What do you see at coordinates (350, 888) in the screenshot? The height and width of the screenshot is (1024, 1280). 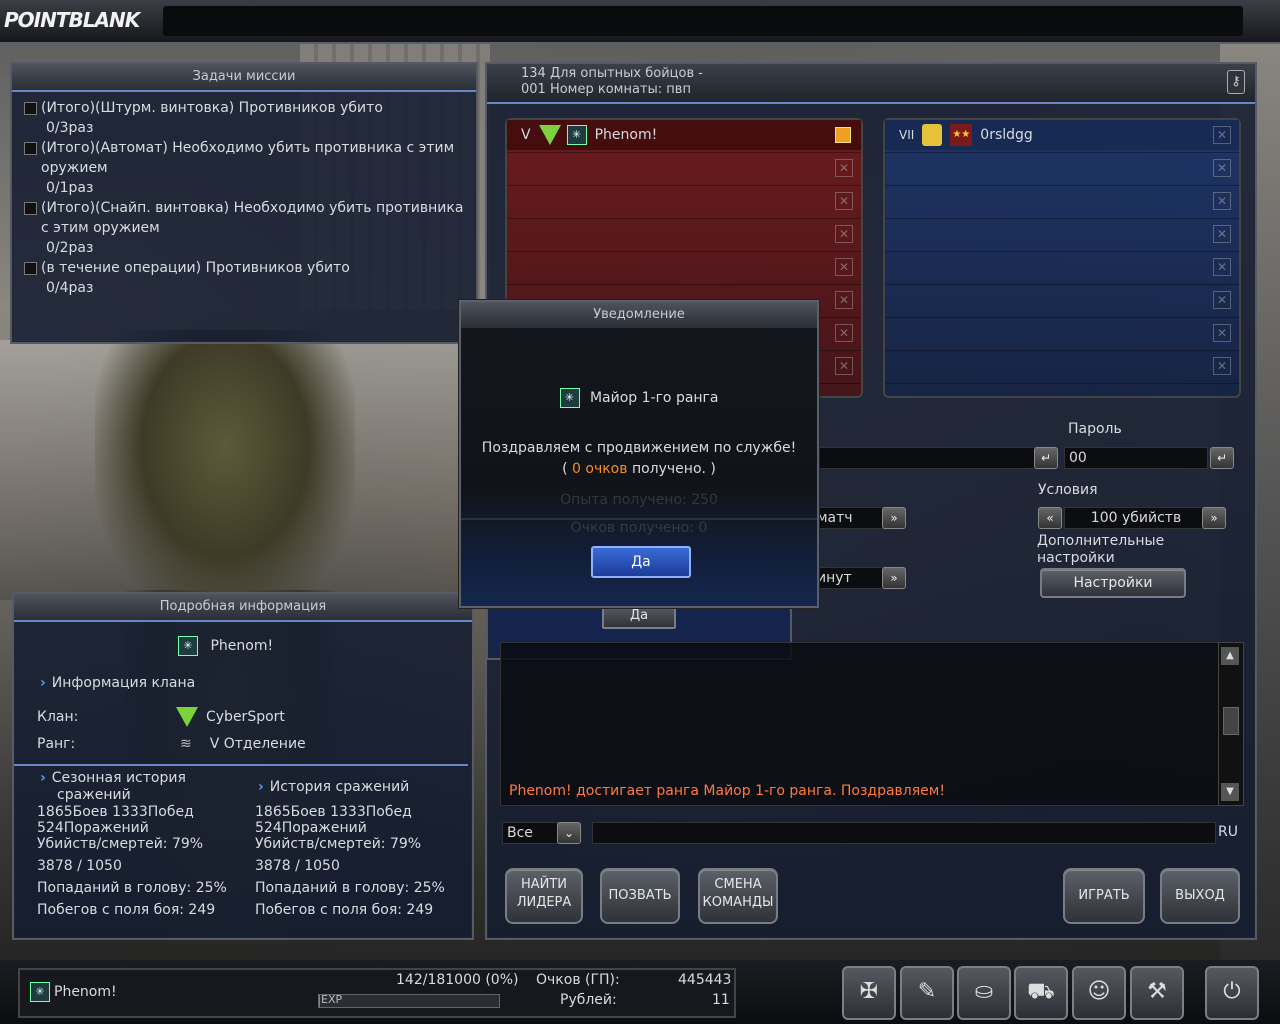 I see `history-stat: Попаданий в голову: 25%` at bounding box center [350, 888].